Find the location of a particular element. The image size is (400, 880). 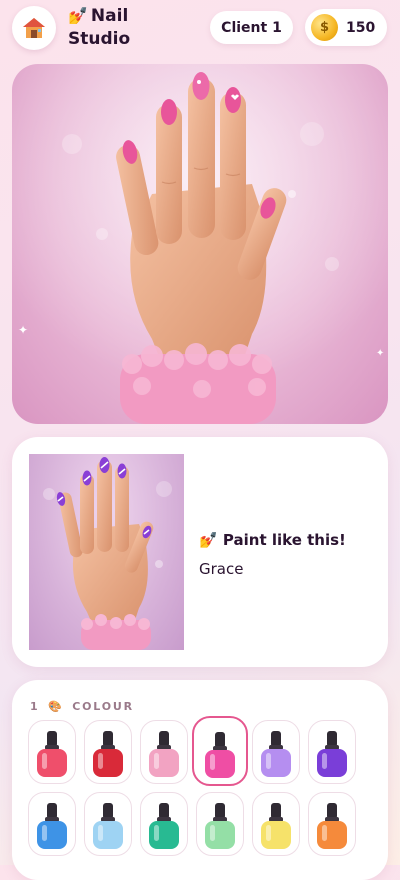

logo-text-line1: Nail is located at coordinates (109, 16).